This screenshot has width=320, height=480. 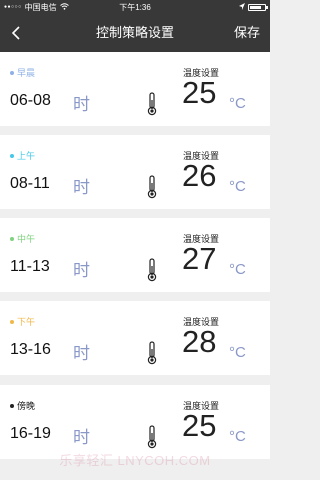 What do you see at coordinates (199, 176) in the screenshot?
I see `temperature-value: 26` at bounding box center [199, 176].